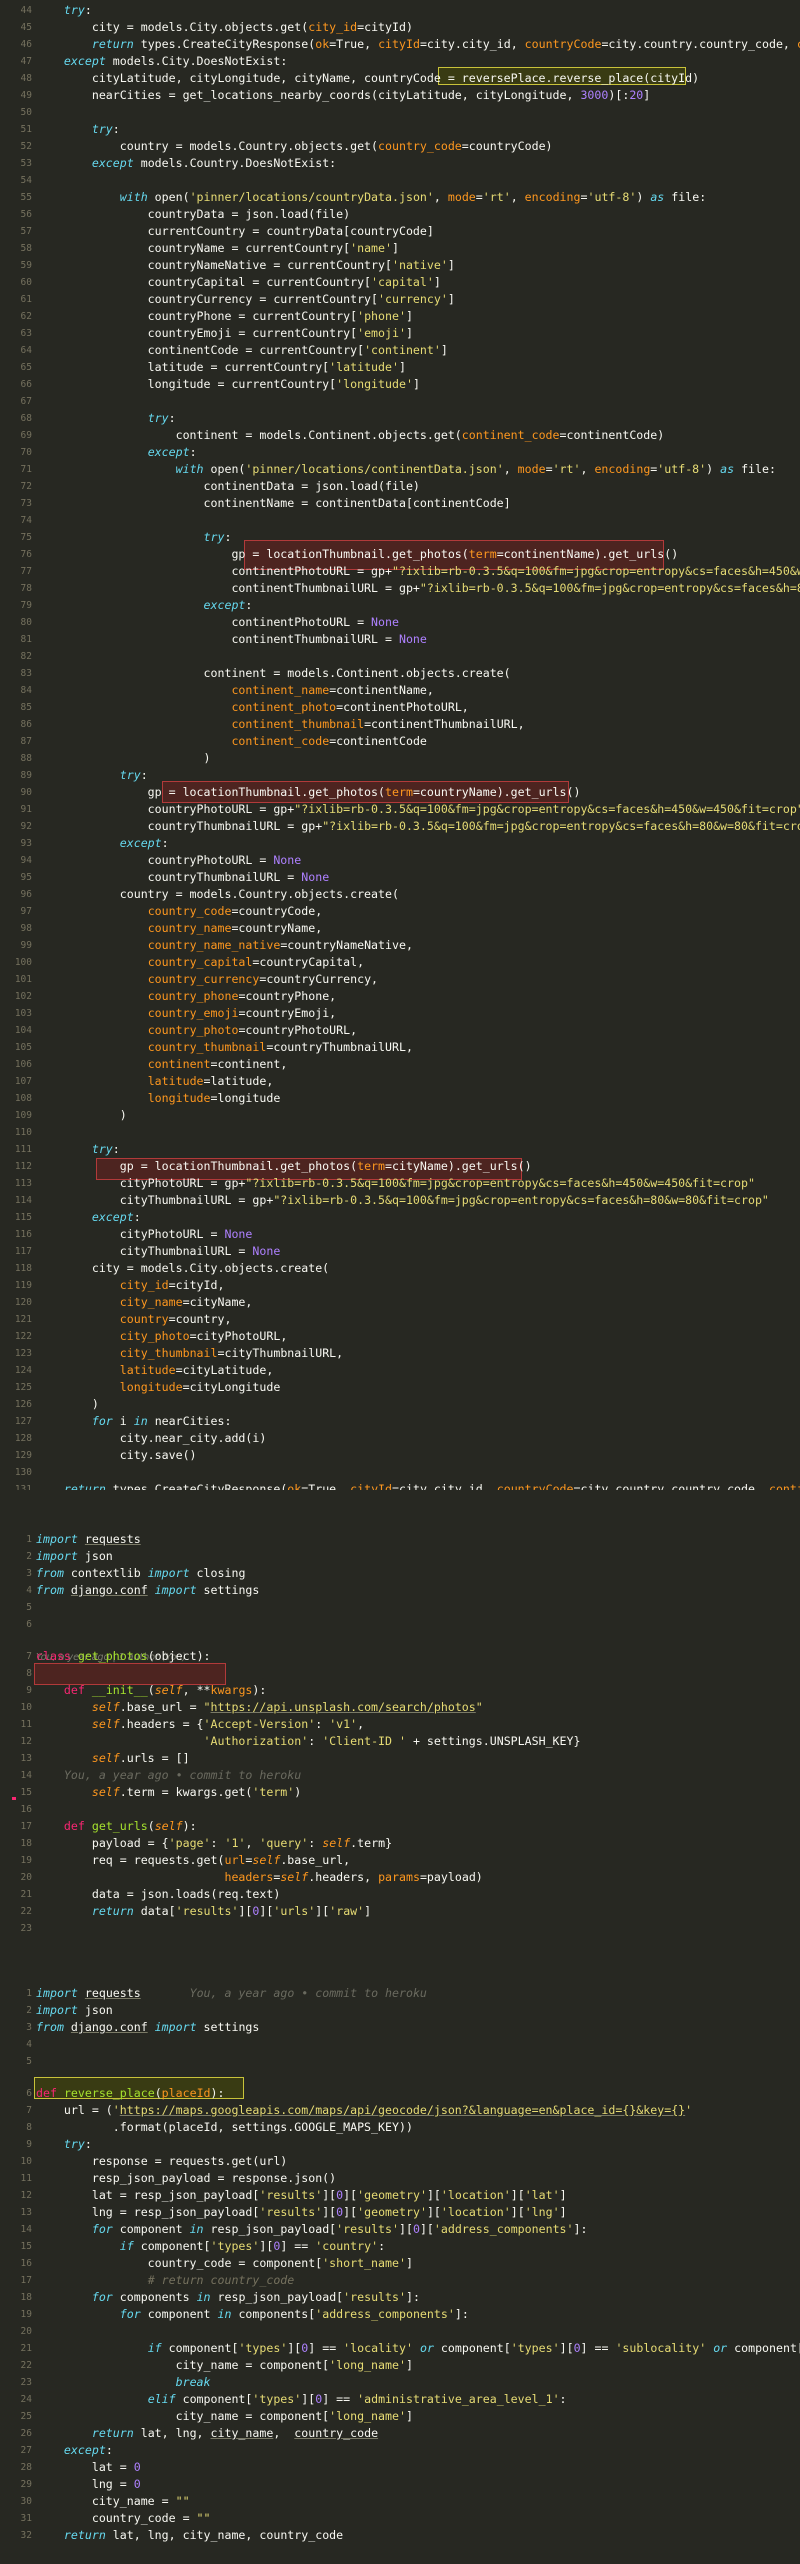 The image size is (800, 2564). Describe the element at coordinates (144, 1302) in the screenshot. I see `line-code: city_name=cityName,` at that location.